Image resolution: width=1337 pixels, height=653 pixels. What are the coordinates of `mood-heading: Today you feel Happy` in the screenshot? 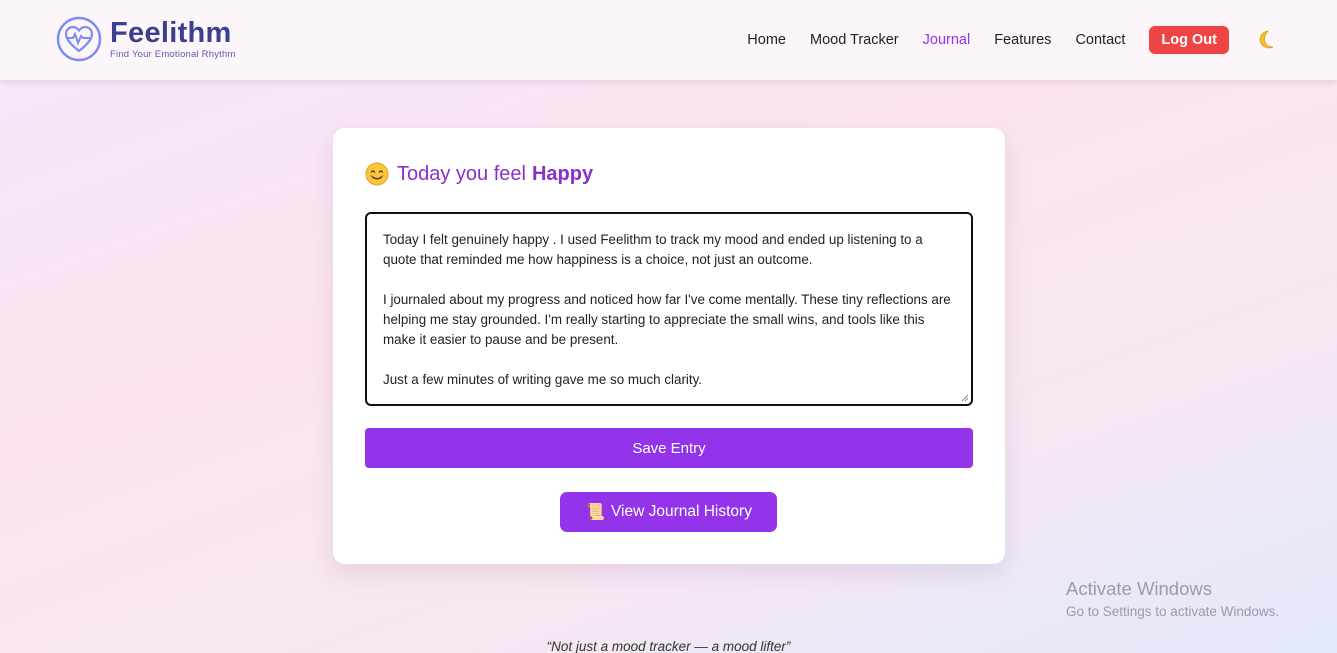 It's located at (479, 174).